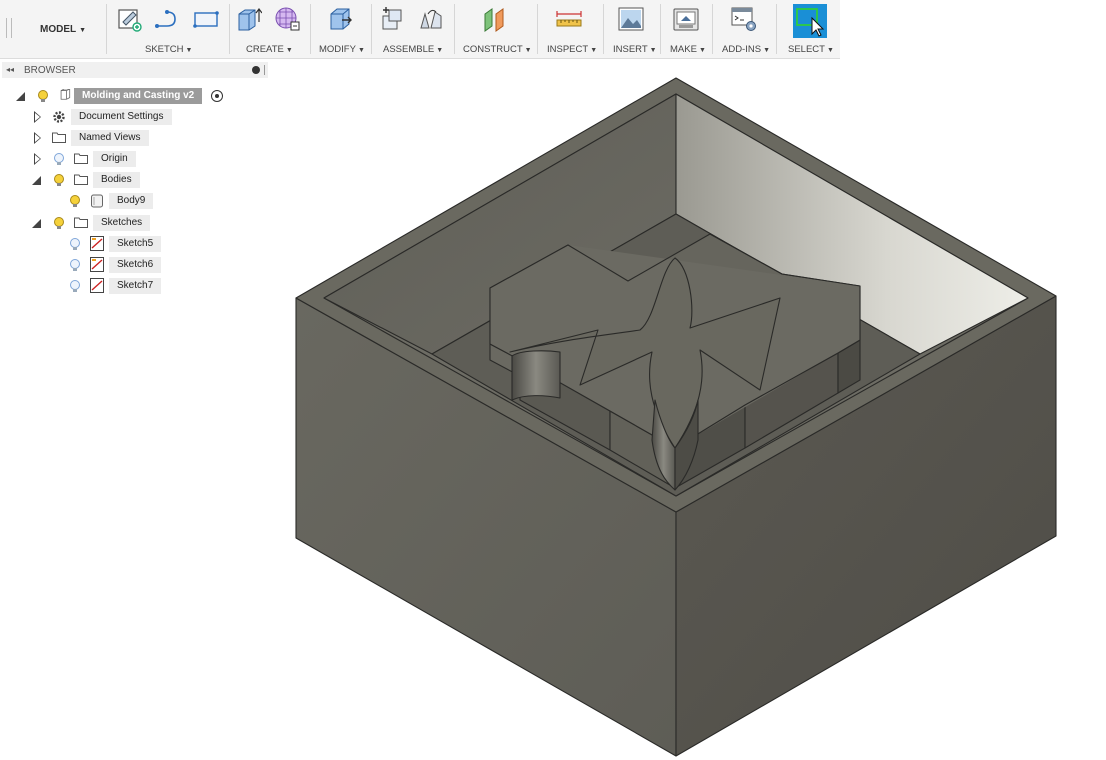 This screenshot has height=760, width=1106. Describe the element at coordinates (265, 70) in the screenshot. I see `panel-pin-icon` at that location.